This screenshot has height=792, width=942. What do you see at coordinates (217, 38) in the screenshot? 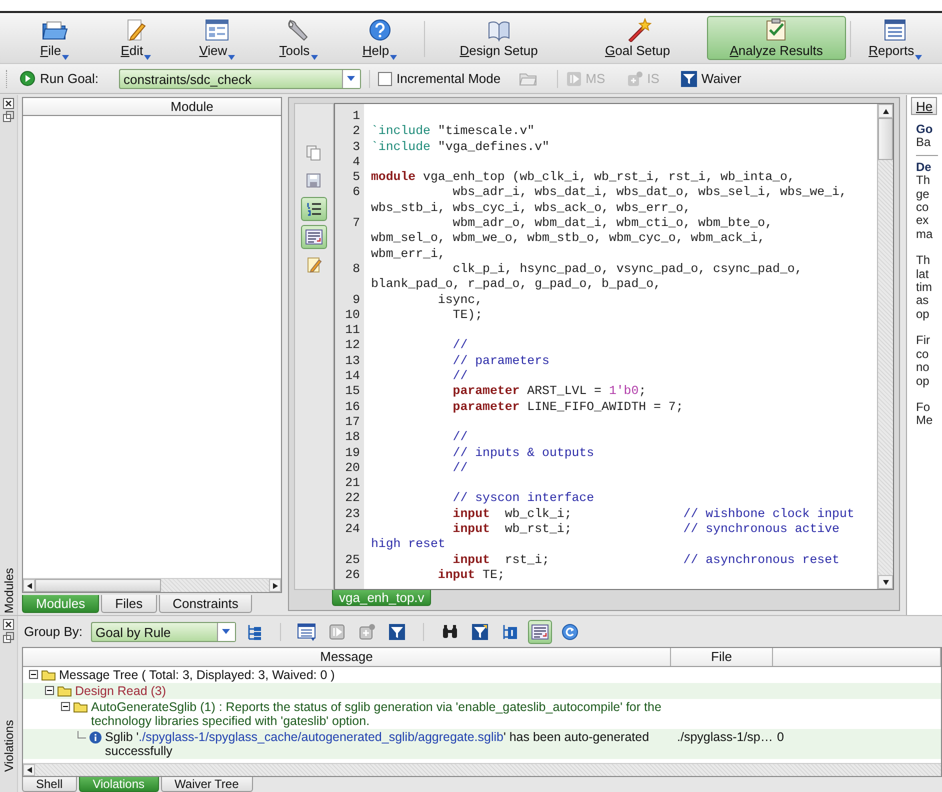
I see `toolbar-button: View` at bounding box center [217, 38].